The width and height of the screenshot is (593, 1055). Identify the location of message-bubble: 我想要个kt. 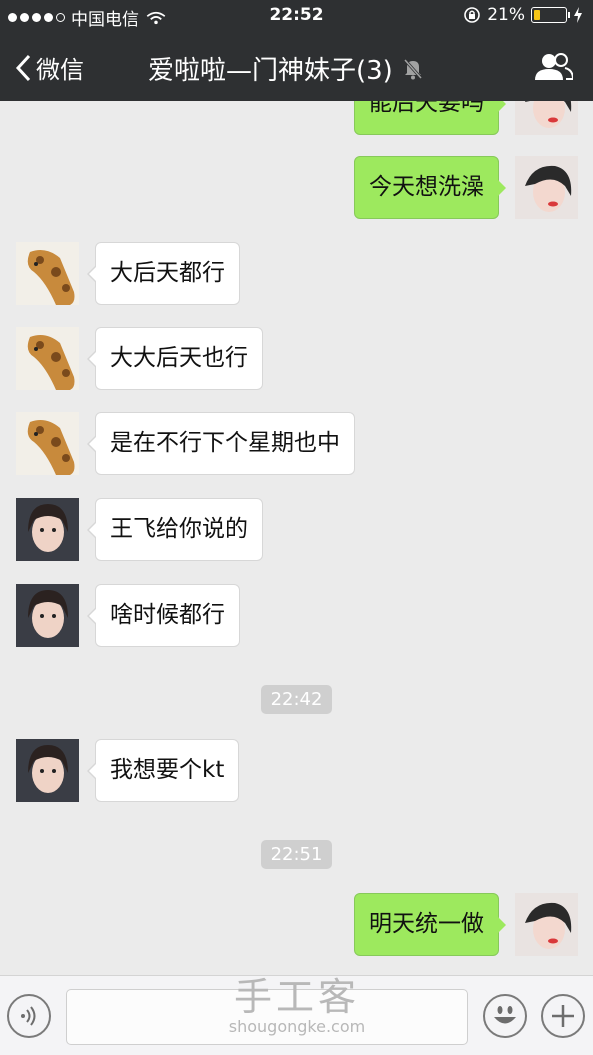
(163, 770).